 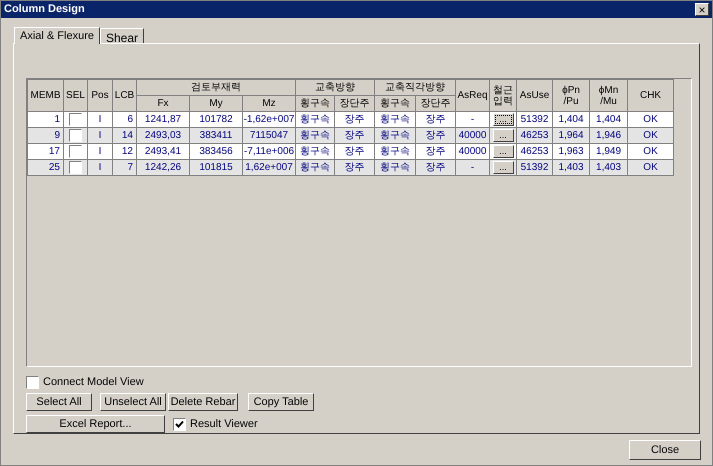 What do you see at coordinates (59, 402) in the screenshot?
I see `button: Select All` at bounding box center [59, 402].